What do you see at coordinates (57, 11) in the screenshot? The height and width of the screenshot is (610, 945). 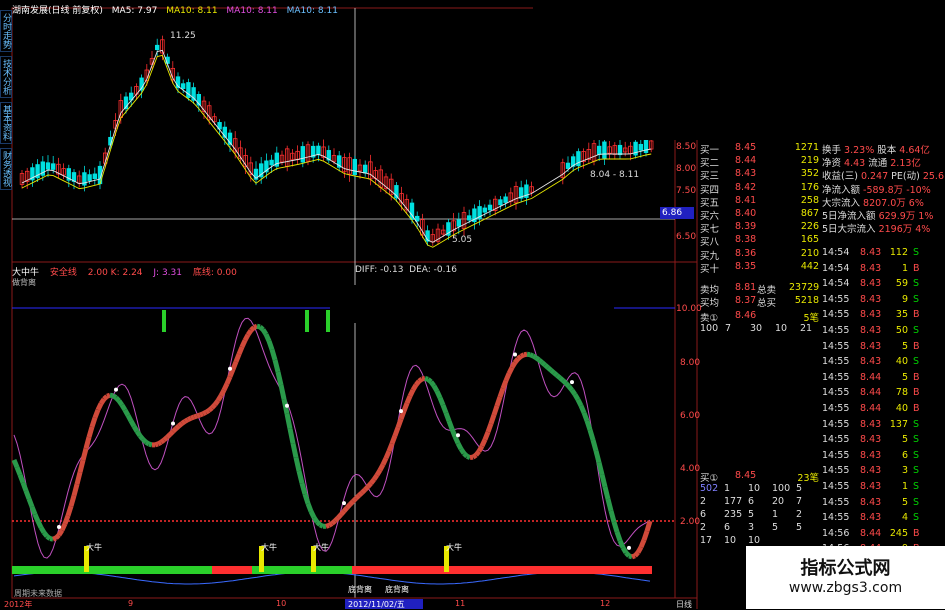 I see `stock-title: 湖南发展(日线 前复权)` at bounding box center [57, 11].